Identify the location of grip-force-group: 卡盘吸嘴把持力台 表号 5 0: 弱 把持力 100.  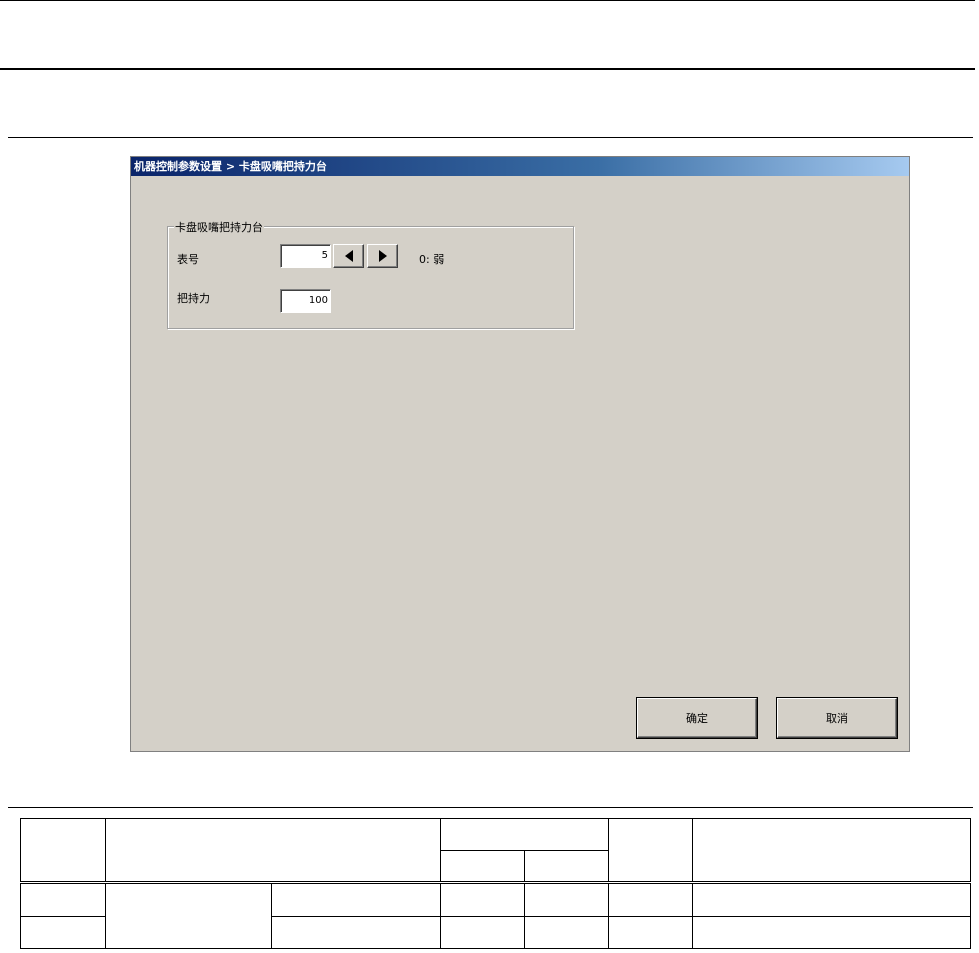
(370, 274).